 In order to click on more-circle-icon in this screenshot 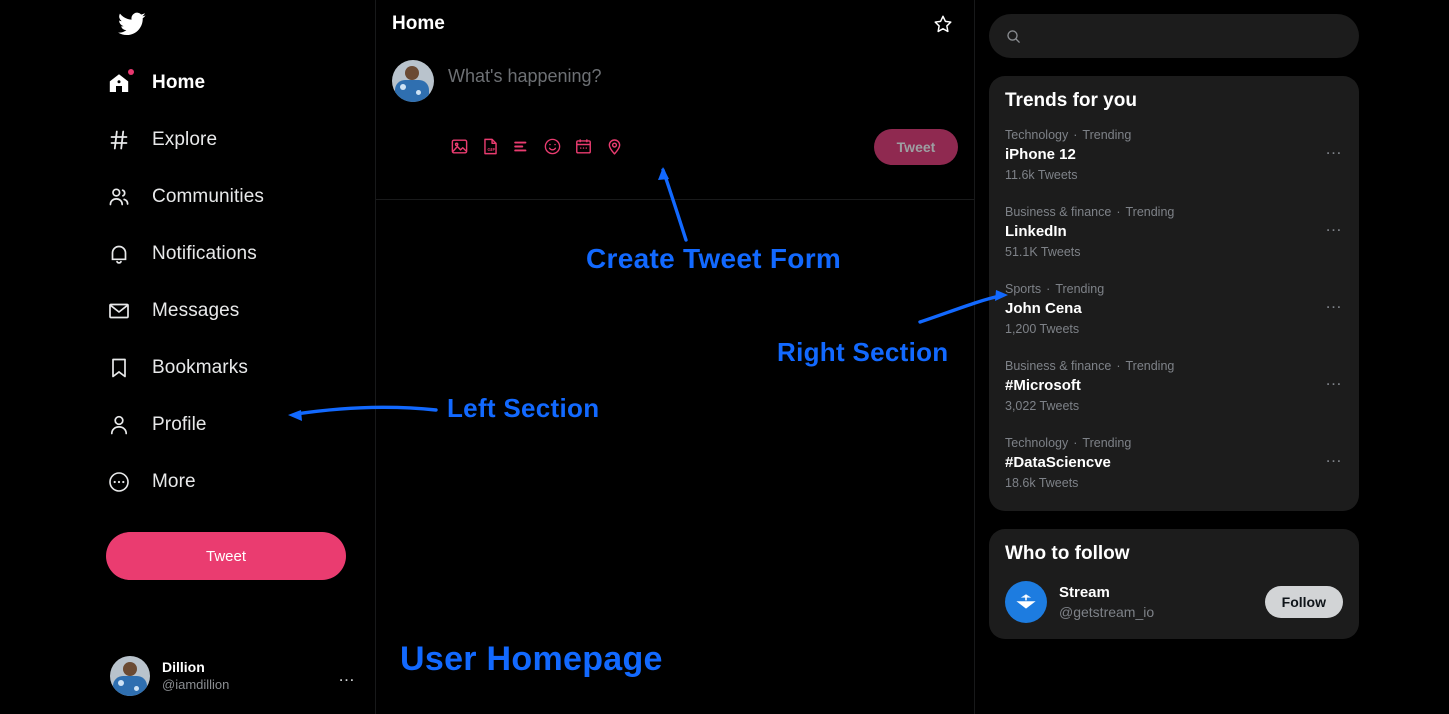, I will do `click(119, 482)`.